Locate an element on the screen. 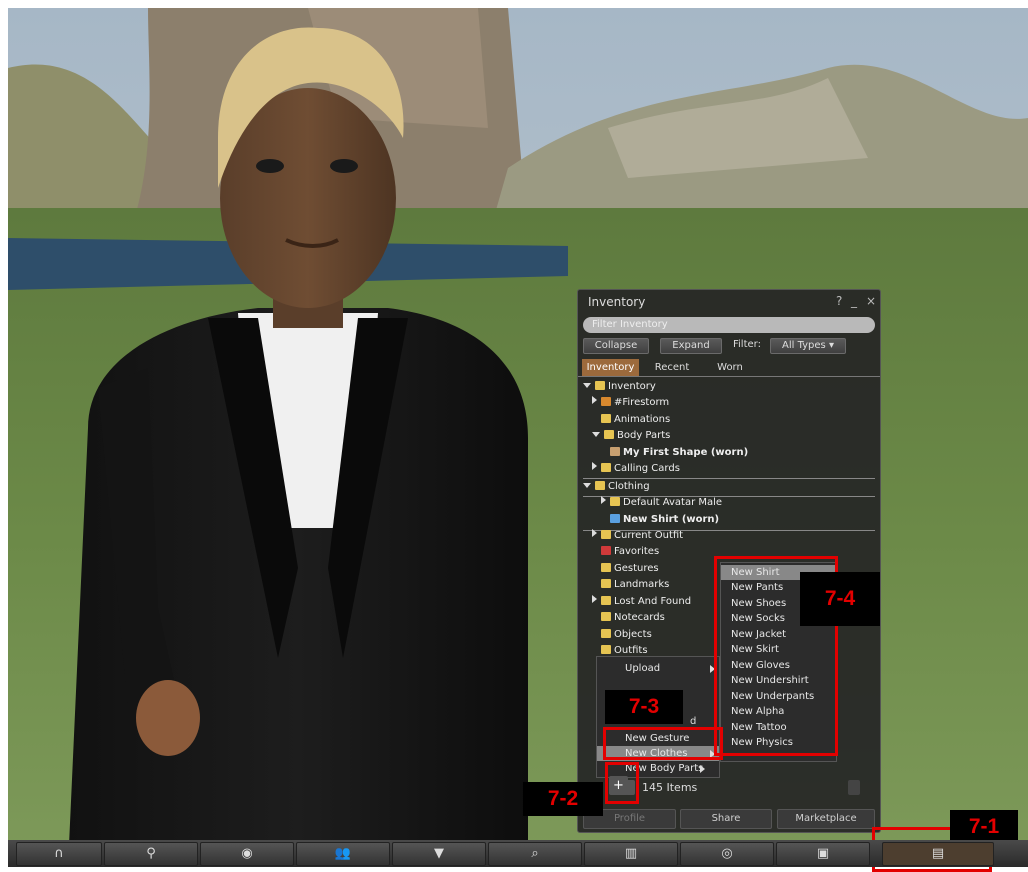  tab-recent: Recent is located at coordinates (672, 367).